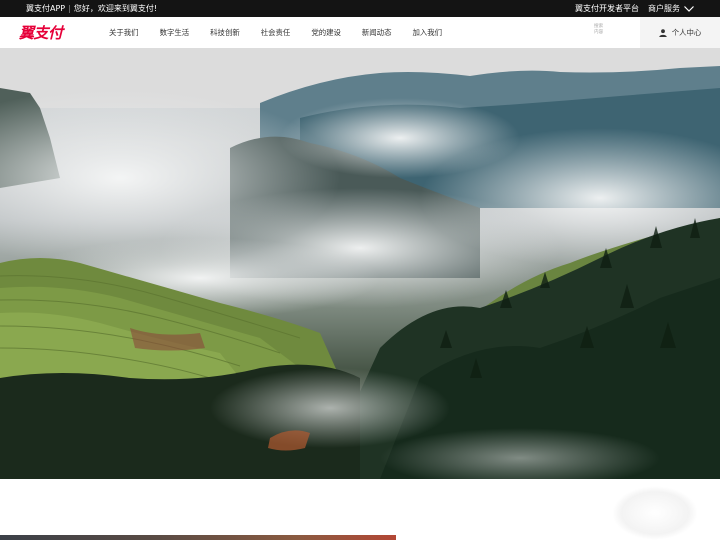 The width and height of the screenshot is (720, 540). I want to click on section-decoration, so click(655, 513).